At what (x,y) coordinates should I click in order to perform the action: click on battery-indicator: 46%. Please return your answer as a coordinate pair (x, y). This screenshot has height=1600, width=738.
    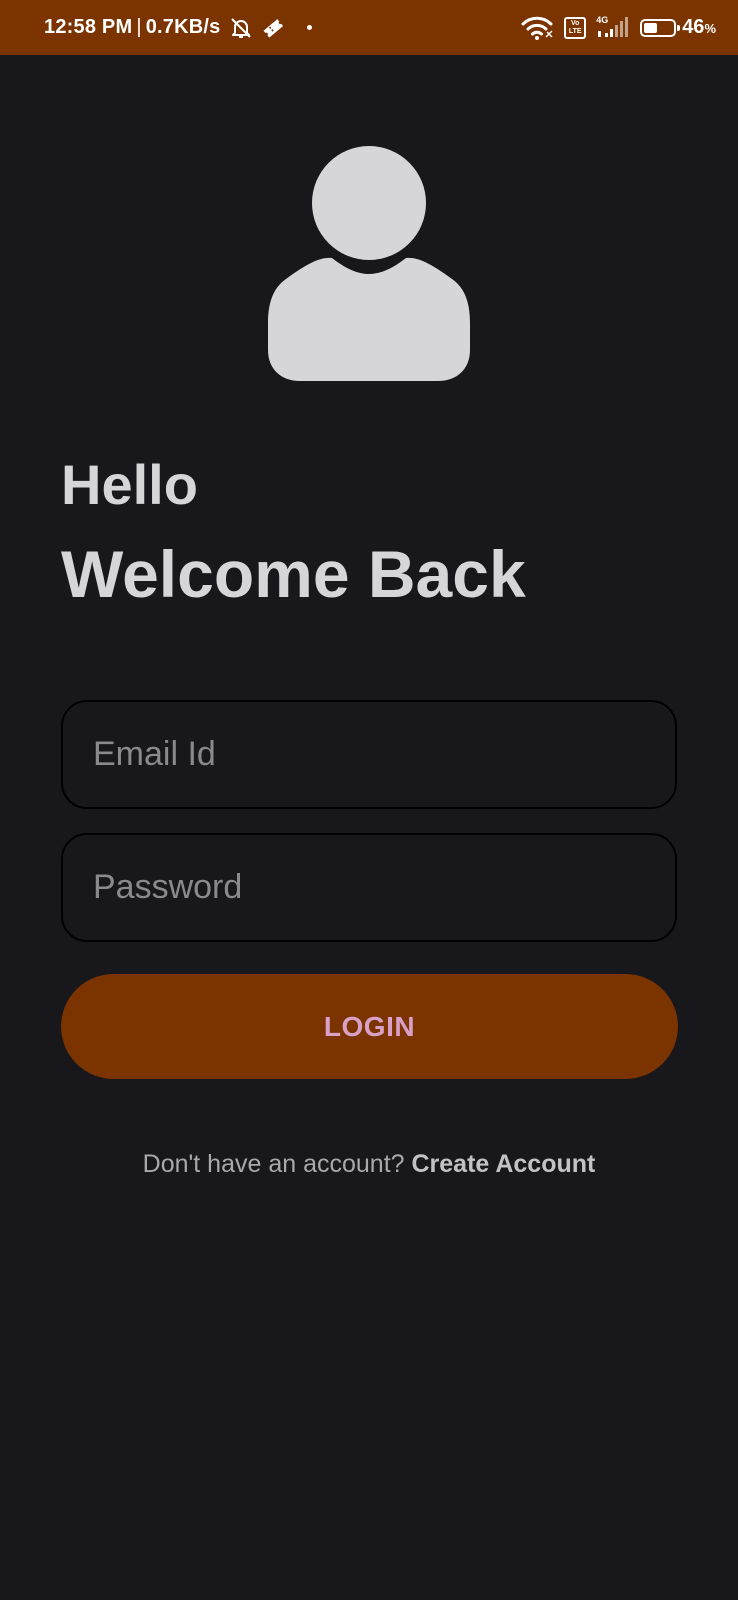
    Looking at the image, I should click on (678, 27).